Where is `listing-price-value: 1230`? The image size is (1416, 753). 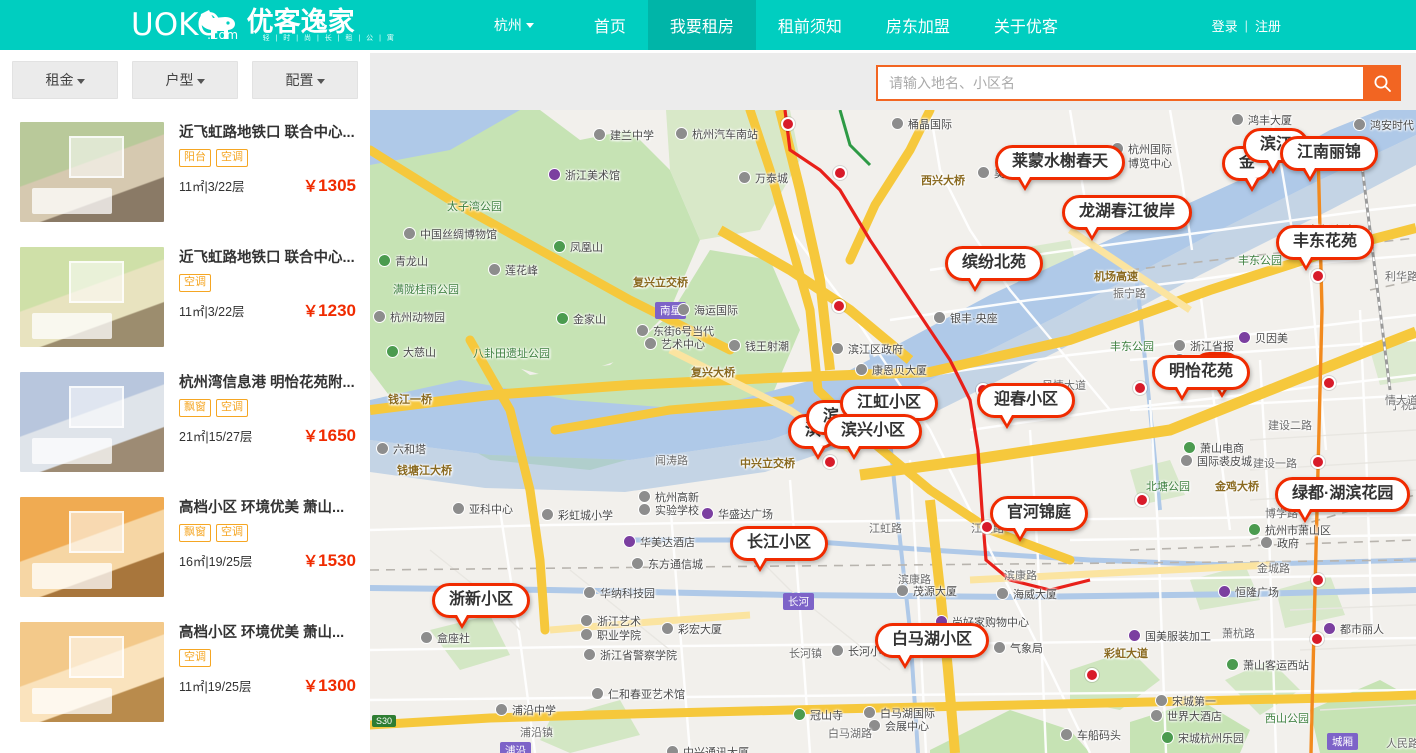
listing-price-value: 1230 is located at coordinates (337, 310).